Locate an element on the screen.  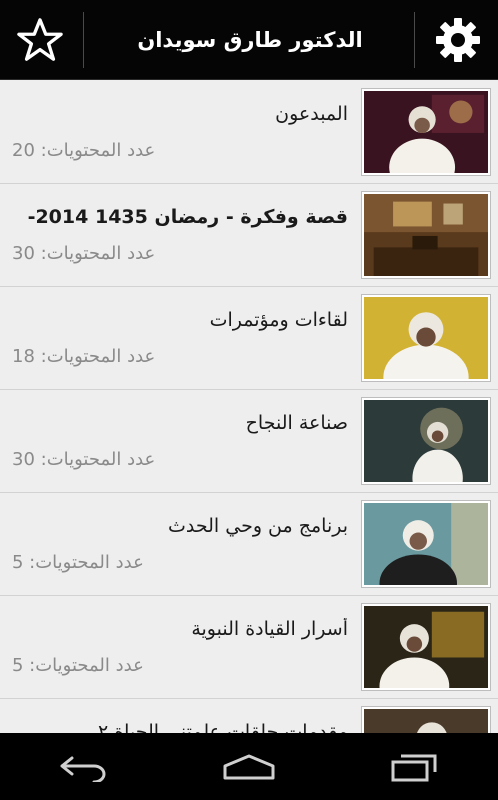
system-navigation-bar is located at coordinates (249, 766).